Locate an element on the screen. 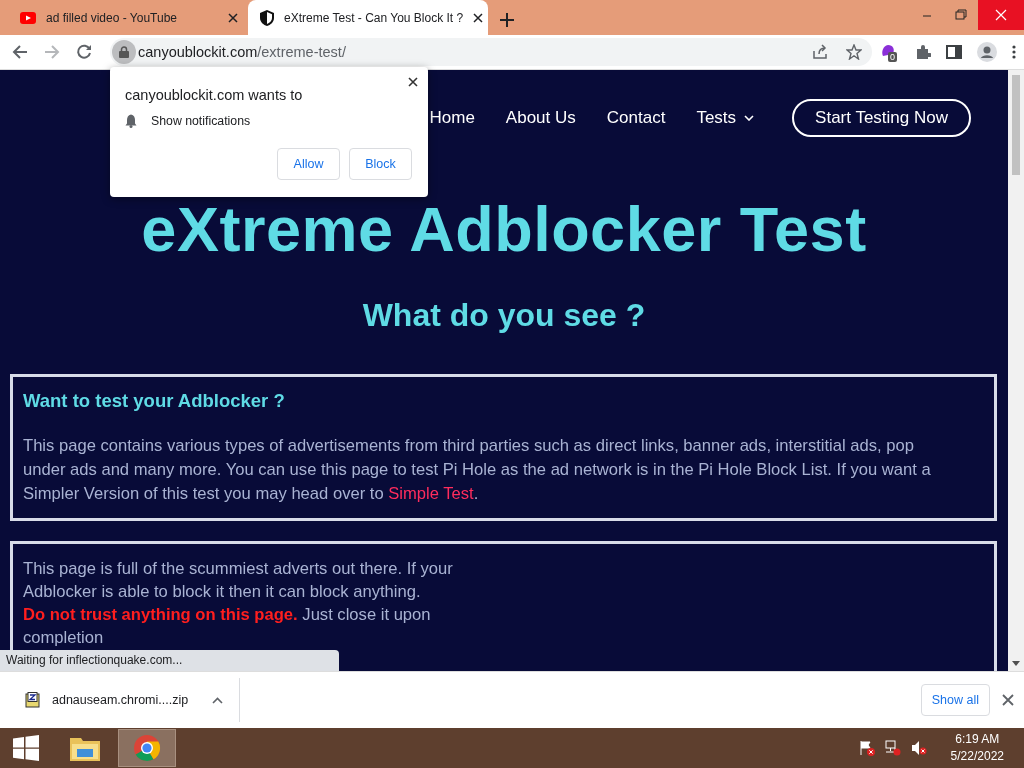  caret-up-icon is located at coordinates (218, 700).